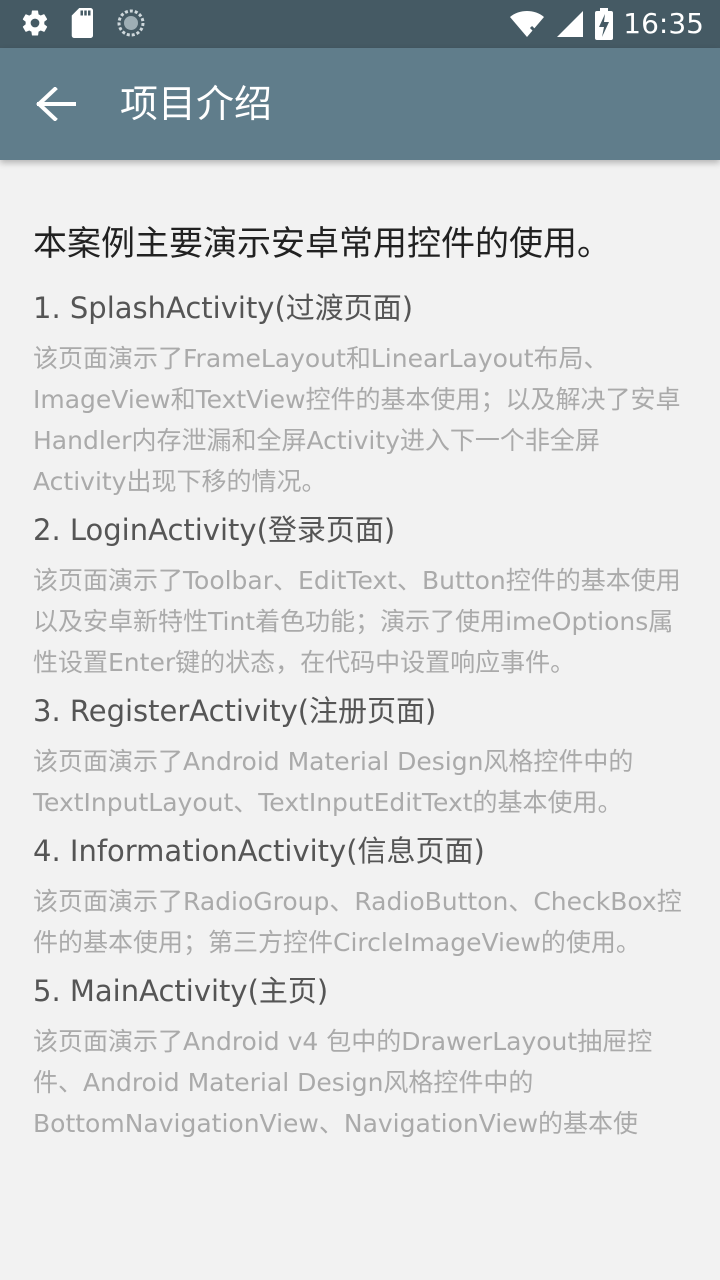 The width and height of the screenshot is (720, 1280). I want to click on section-title: 2. LoginActivity(登录页面), so click(214, 530).